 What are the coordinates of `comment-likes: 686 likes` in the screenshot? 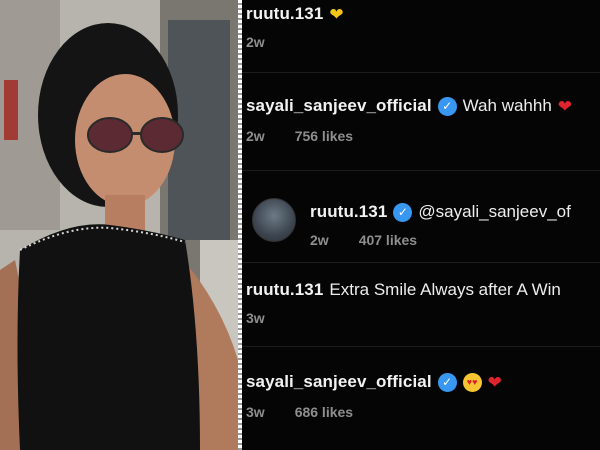 It's located at (324, 412).